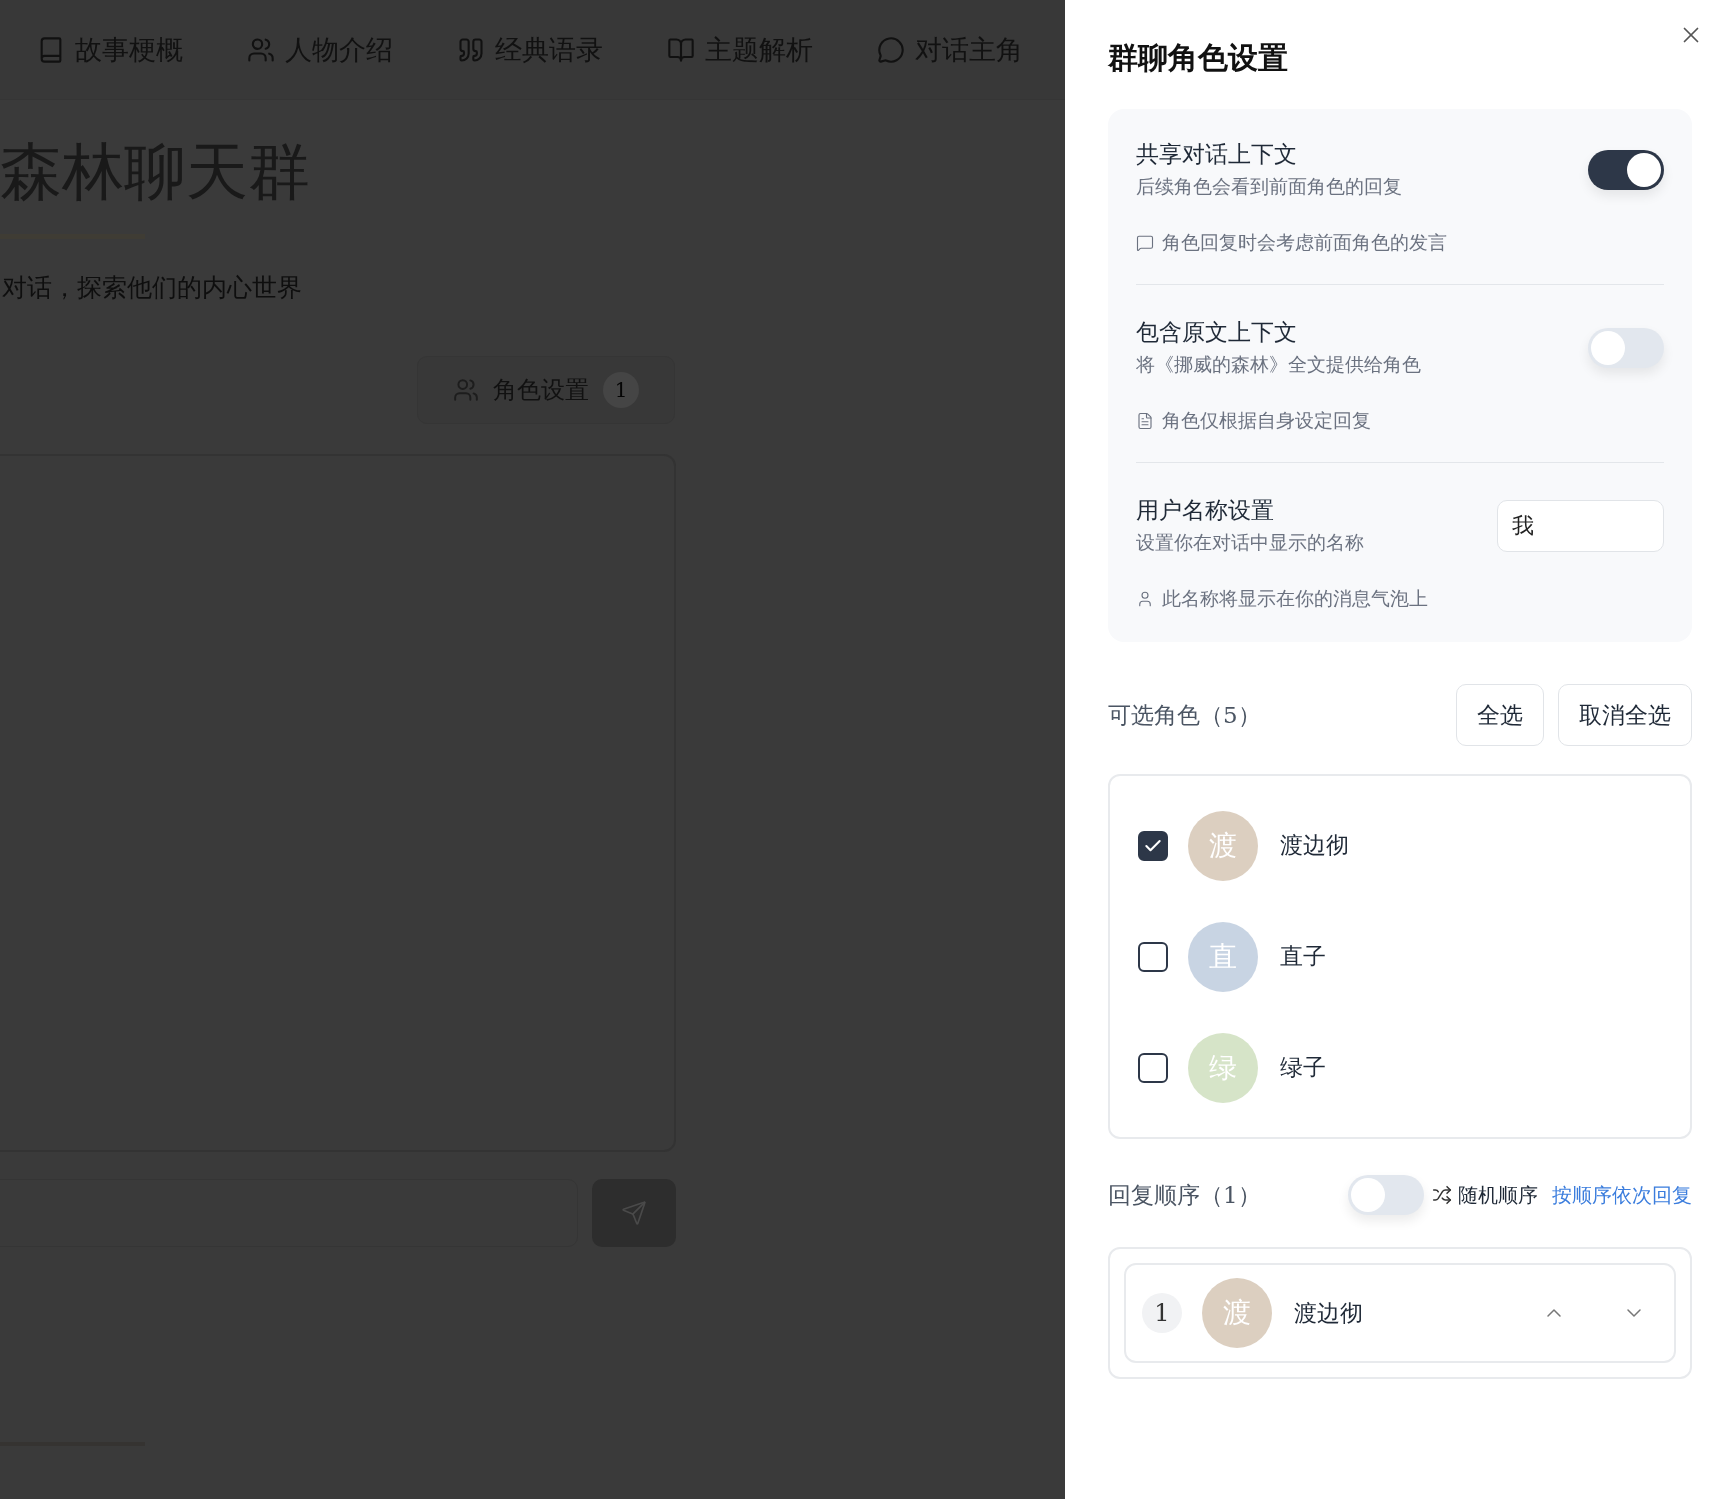 This screenshot has height=1499, width=1724. What do you see at coordinates (1580, 525) in the screenshot?
I see `name-input: 我` at bounding box center [1580, 525].